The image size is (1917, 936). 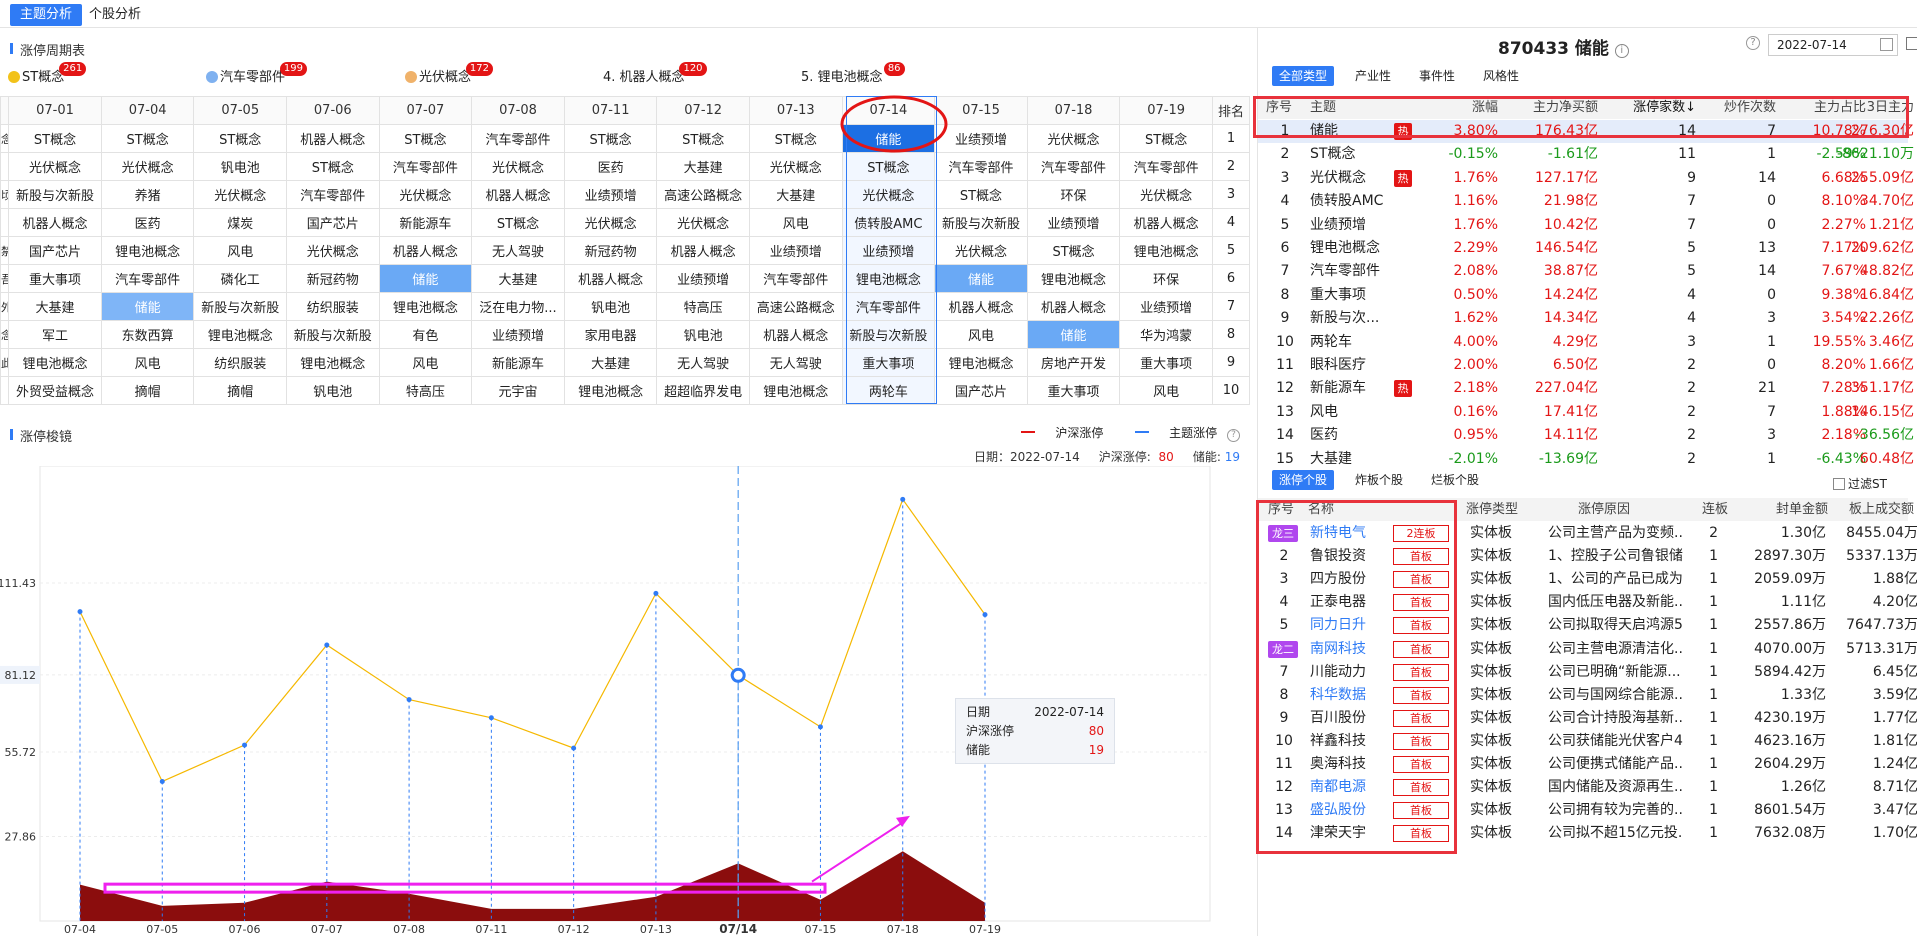 What do you see at coordinates (518, 390) in the screenshot?
I see `theme-cell: 元宇宙` at bounding box center [518, 390].